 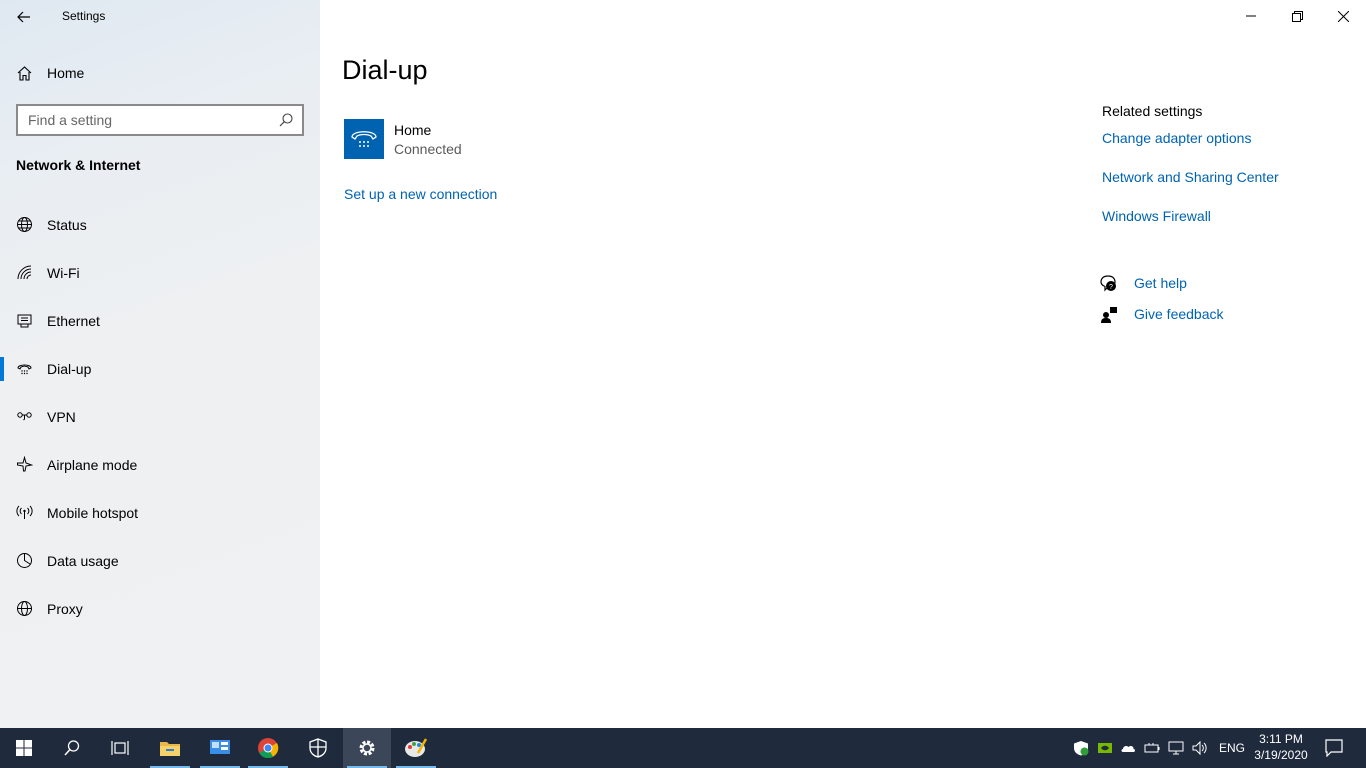 What do you see at coordinates (1281, 739) in the screenshot?
I see `clock-time: 3:11 PM` at bounding box center [1281, 739].